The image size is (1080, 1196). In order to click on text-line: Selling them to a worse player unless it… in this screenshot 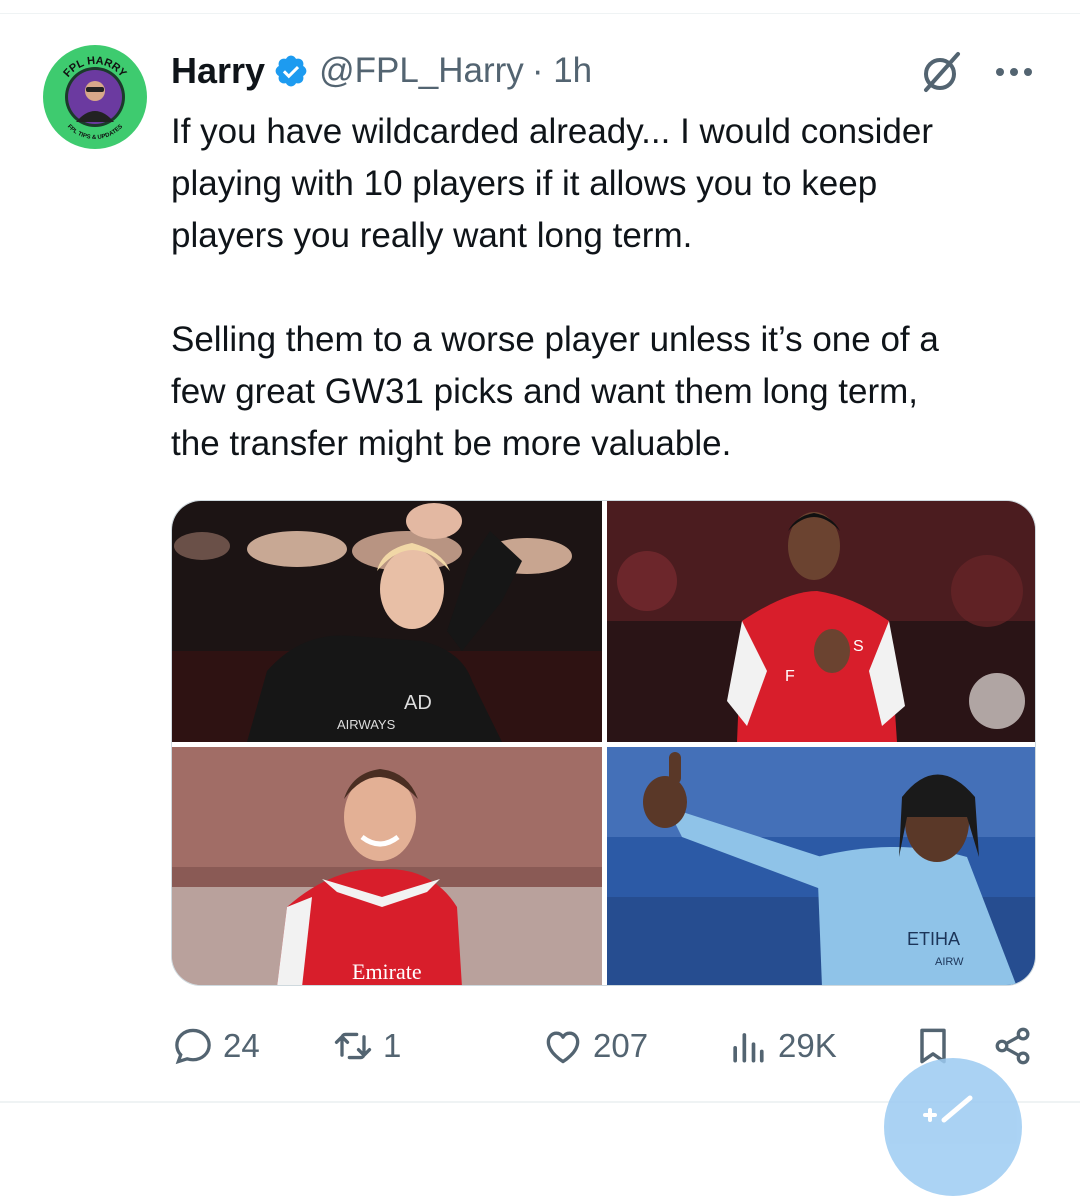, I will do `click(555, 339)`.